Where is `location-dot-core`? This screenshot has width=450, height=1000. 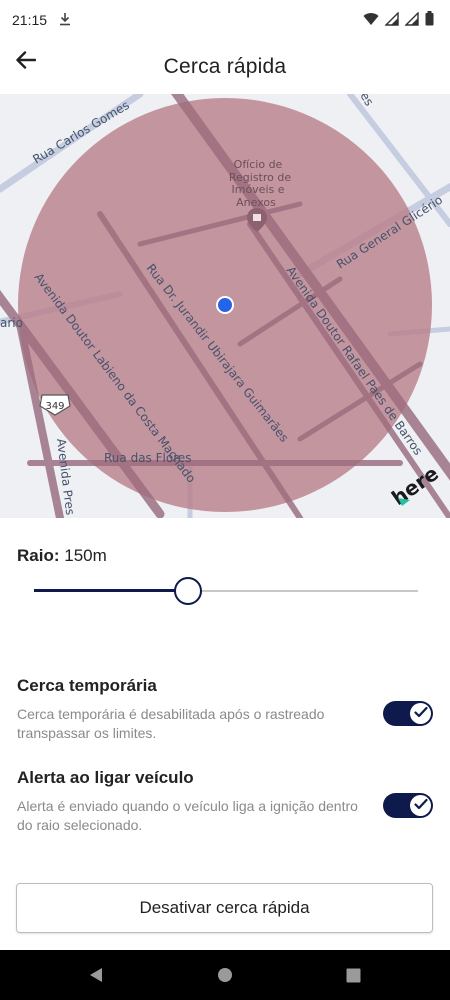 location-dot-core is located at coordinates (225, 305).